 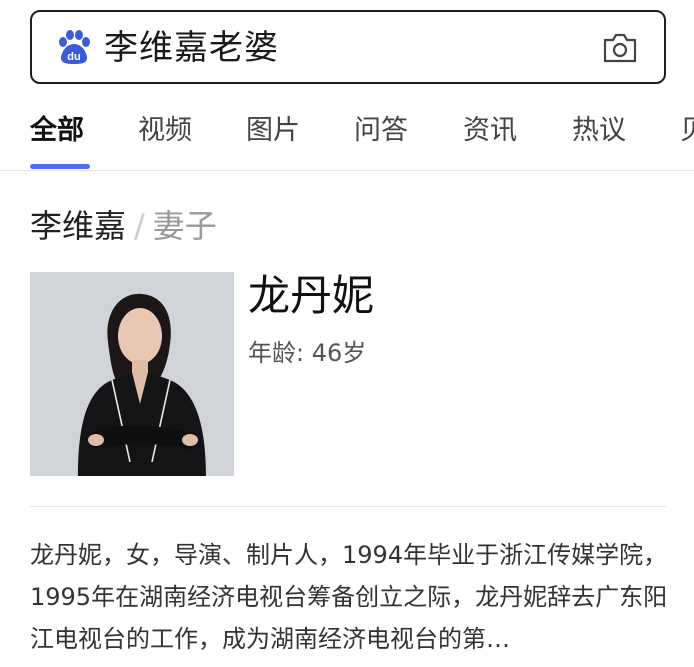 I want to click on breadcrumb-subject: 李维嘉, so click(x=78, y=226).